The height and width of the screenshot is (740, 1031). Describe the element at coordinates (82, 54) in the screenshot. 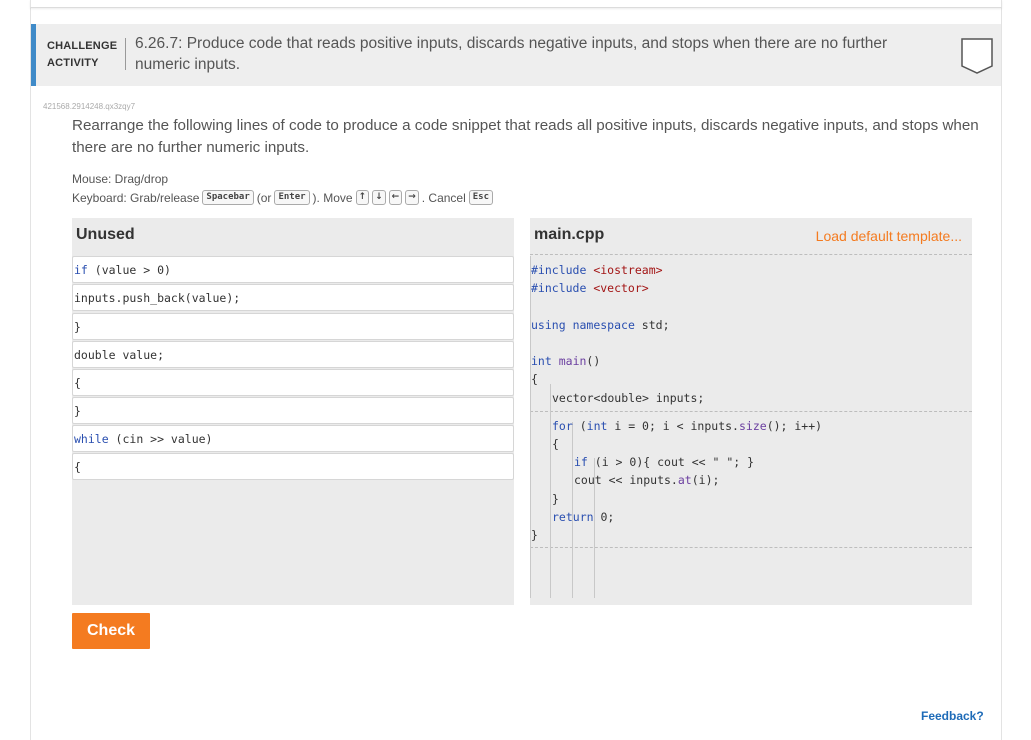

I see `activity-type-label: CHALLENGE ACTIVITY` at that location.